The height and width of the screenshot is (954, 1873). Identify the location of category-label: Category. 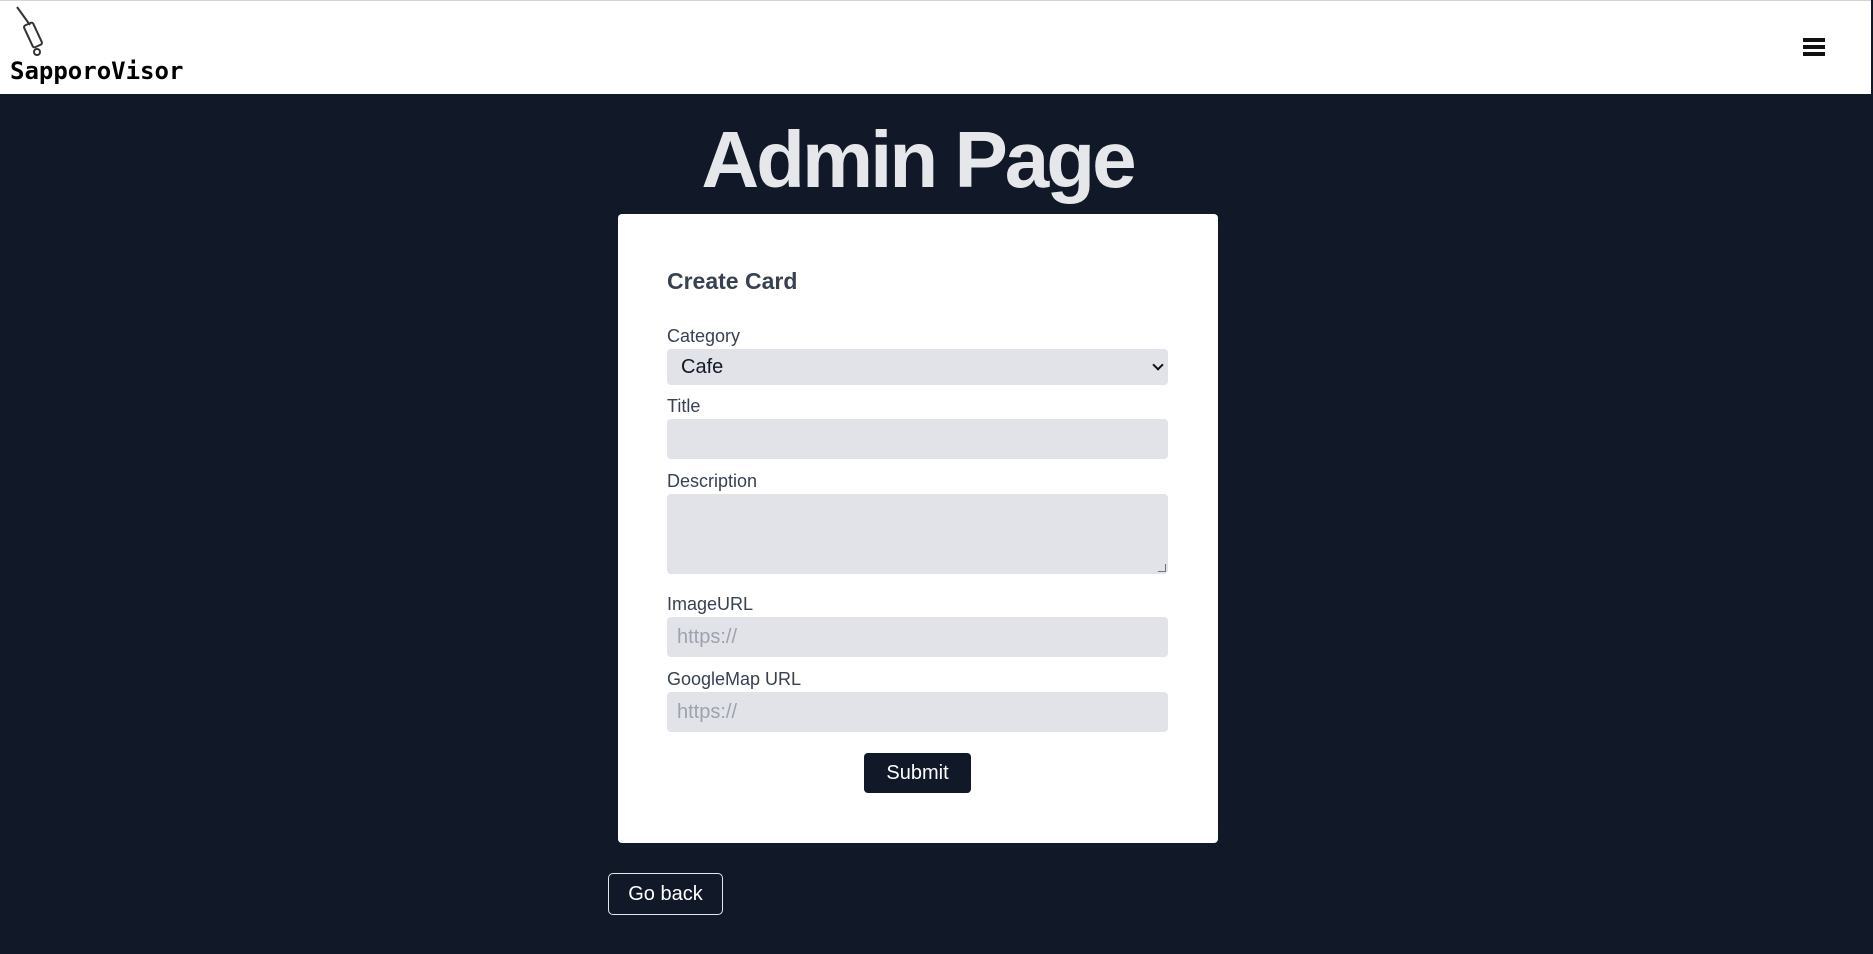
(704, 336).